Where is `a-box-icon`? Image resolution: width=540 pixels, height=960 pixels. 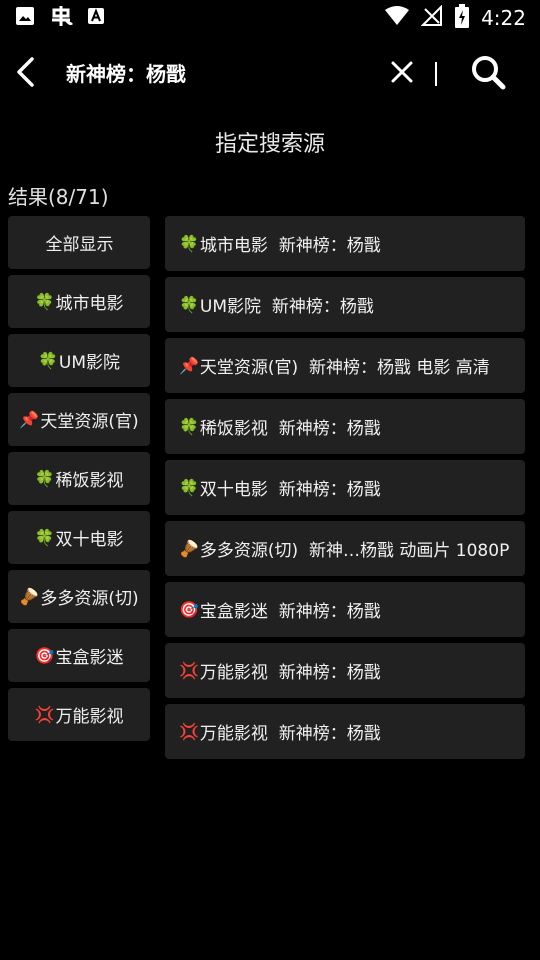
a-box-icon is located at coordinates (96, 18).